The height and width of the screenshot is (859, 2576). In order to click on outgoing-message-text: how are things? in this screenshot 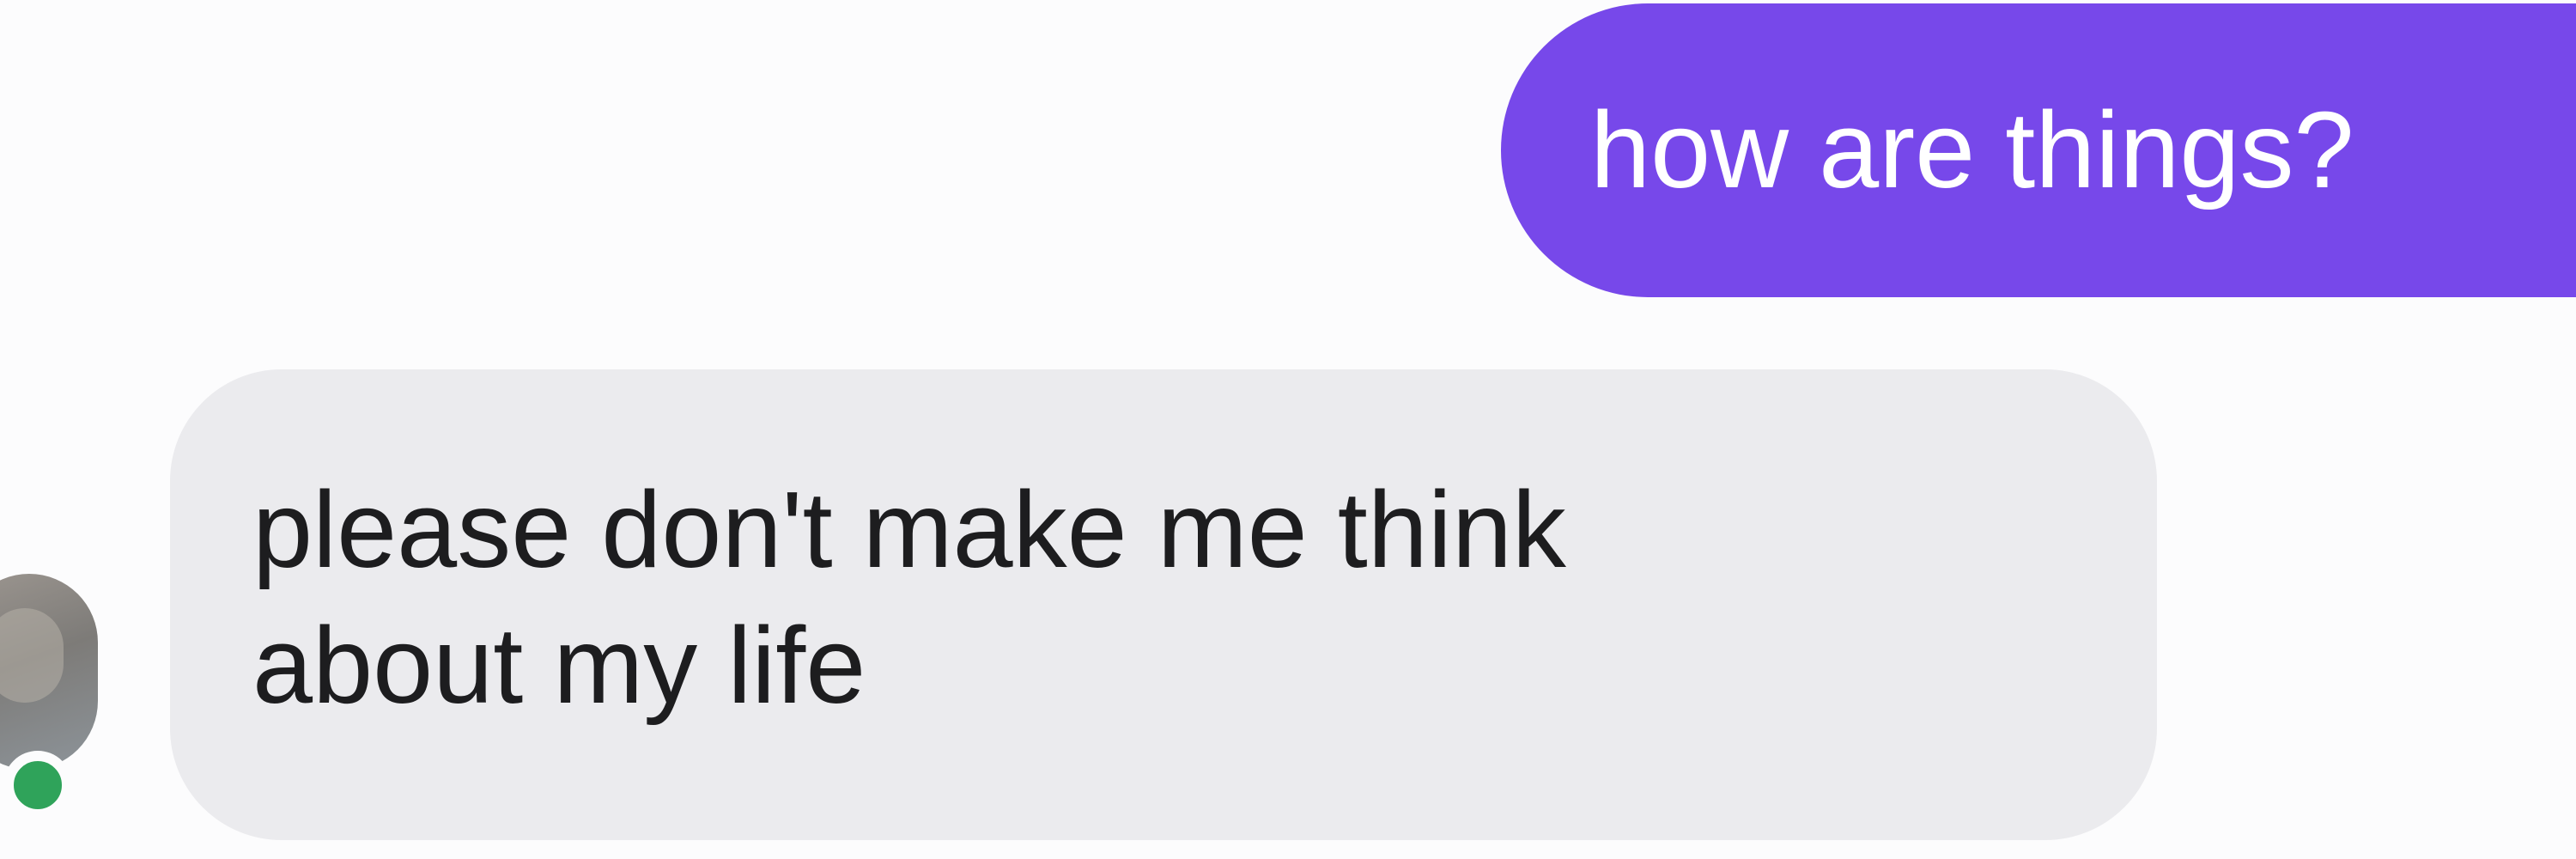, I will do `click(1972, 149)`.